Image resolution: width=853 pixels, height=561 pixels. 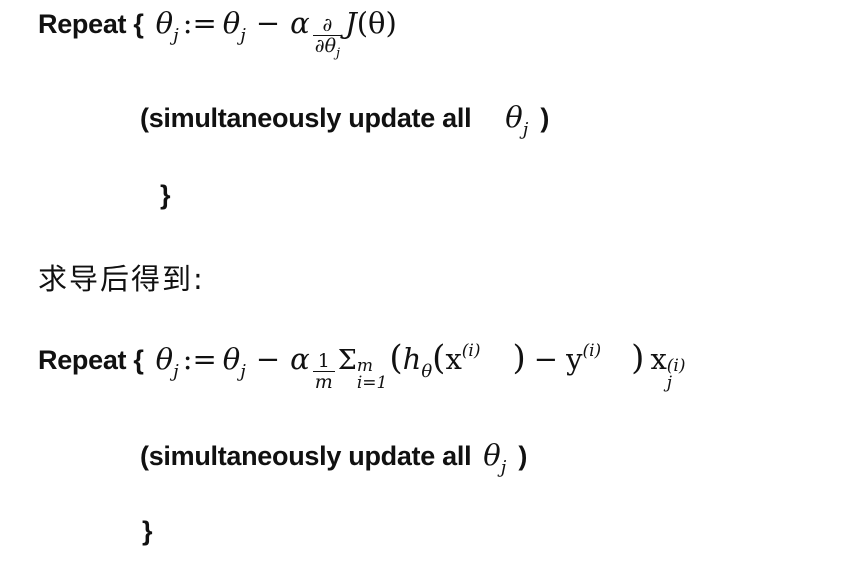 I want to click on update-note-close-1: ), so click(x=545, y=118).